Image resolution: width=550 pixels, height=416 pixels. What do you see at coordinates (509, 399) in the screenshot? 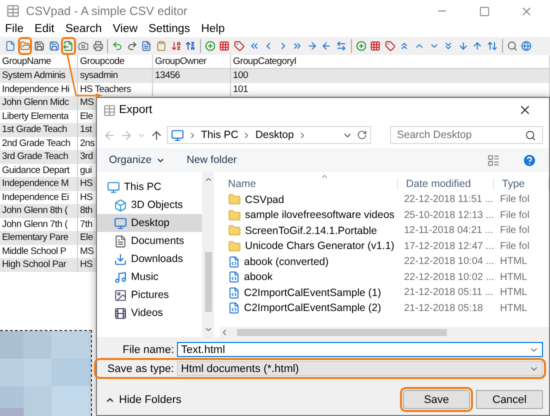
I see `dialog-button: Cancel` at bounding box center [509, 399].